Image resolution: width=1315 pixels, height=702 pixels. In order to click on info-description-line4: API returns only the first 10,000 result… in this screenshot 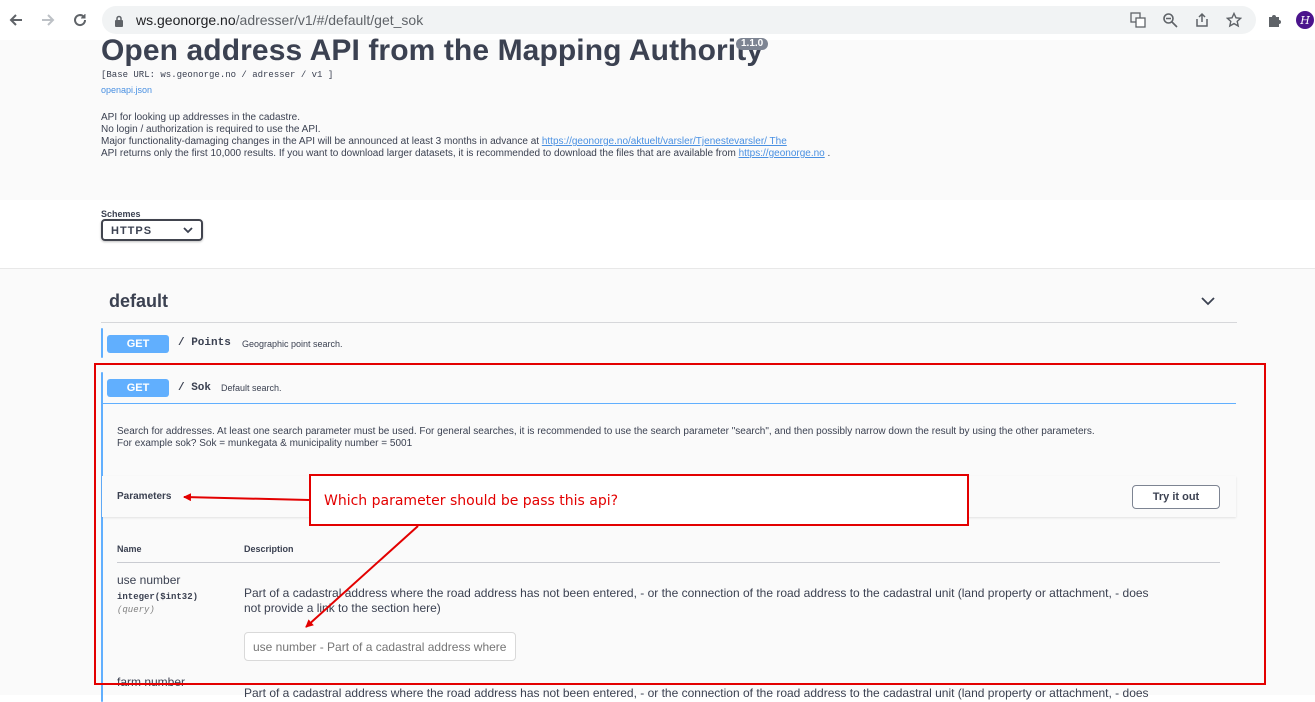, I will do `click(466, 153)`.